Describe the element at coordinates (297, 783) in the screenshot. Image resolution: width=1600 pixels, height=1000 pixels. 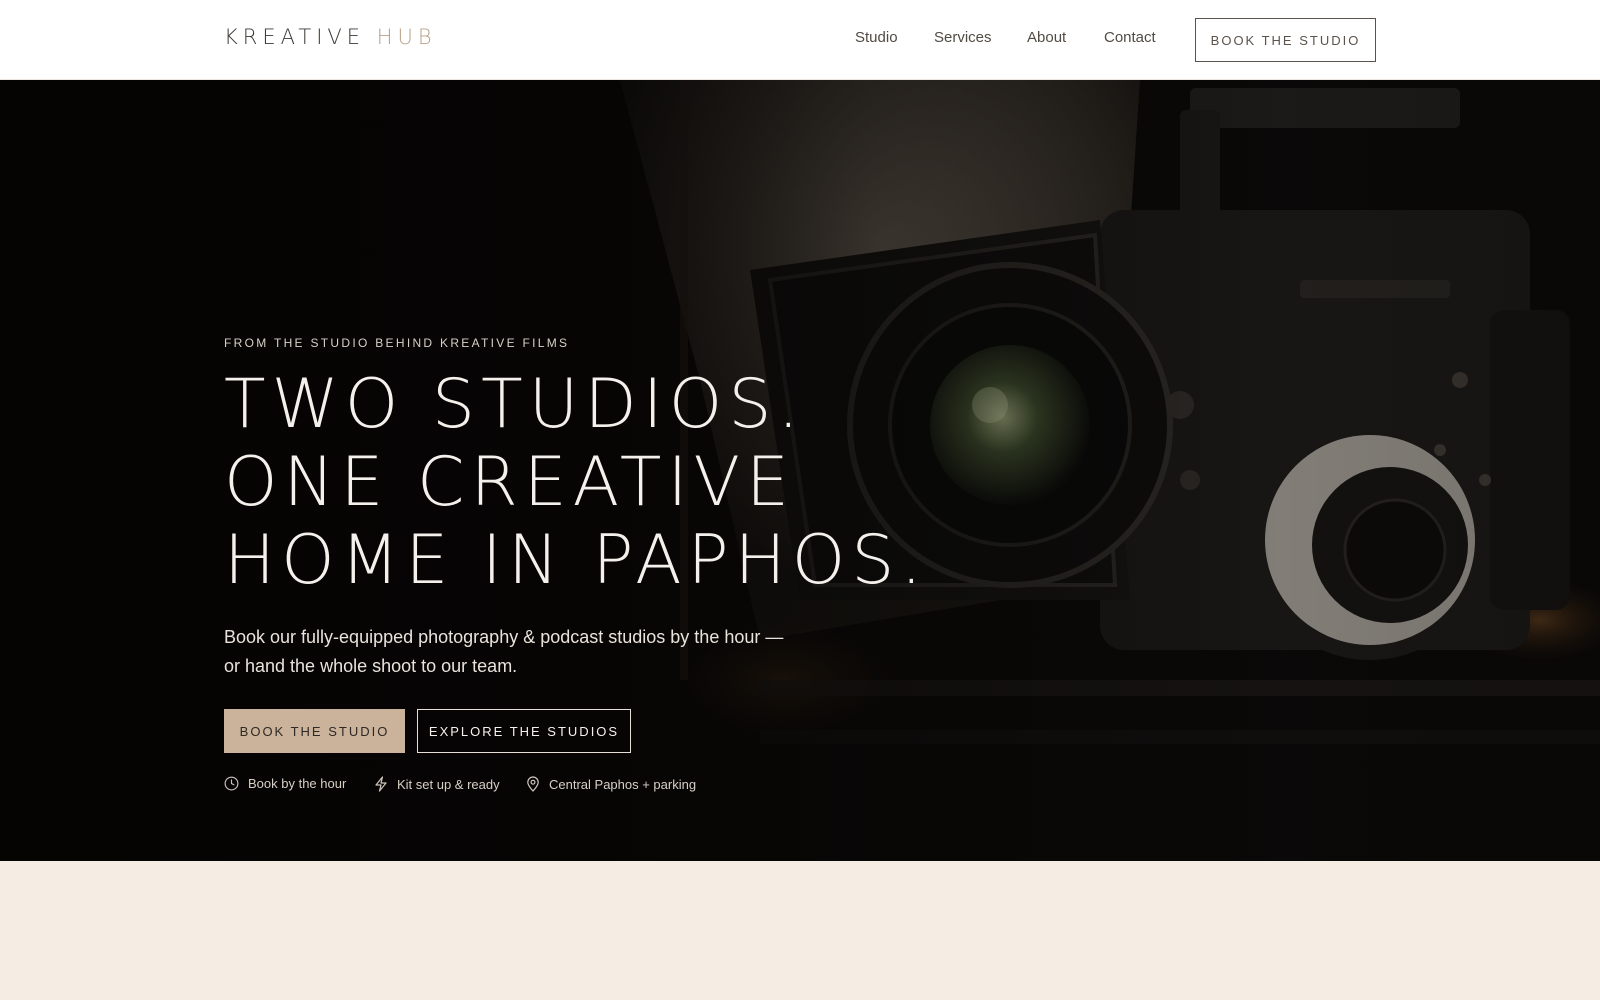
I see `feature-label: Book by the hour` at that location.